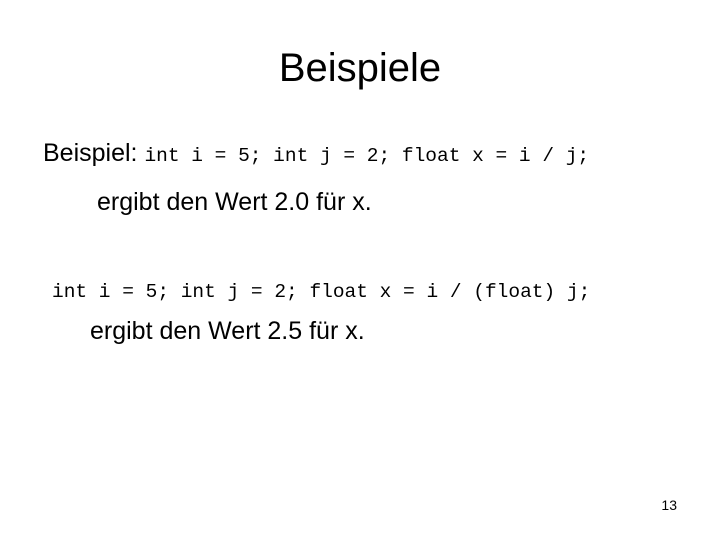 This screenshot has height=540, width=720. What do you see at coordinates (360, 68) in the screenshot?
I see `slide-title: Beispiele` at bounding box center [360, 68].